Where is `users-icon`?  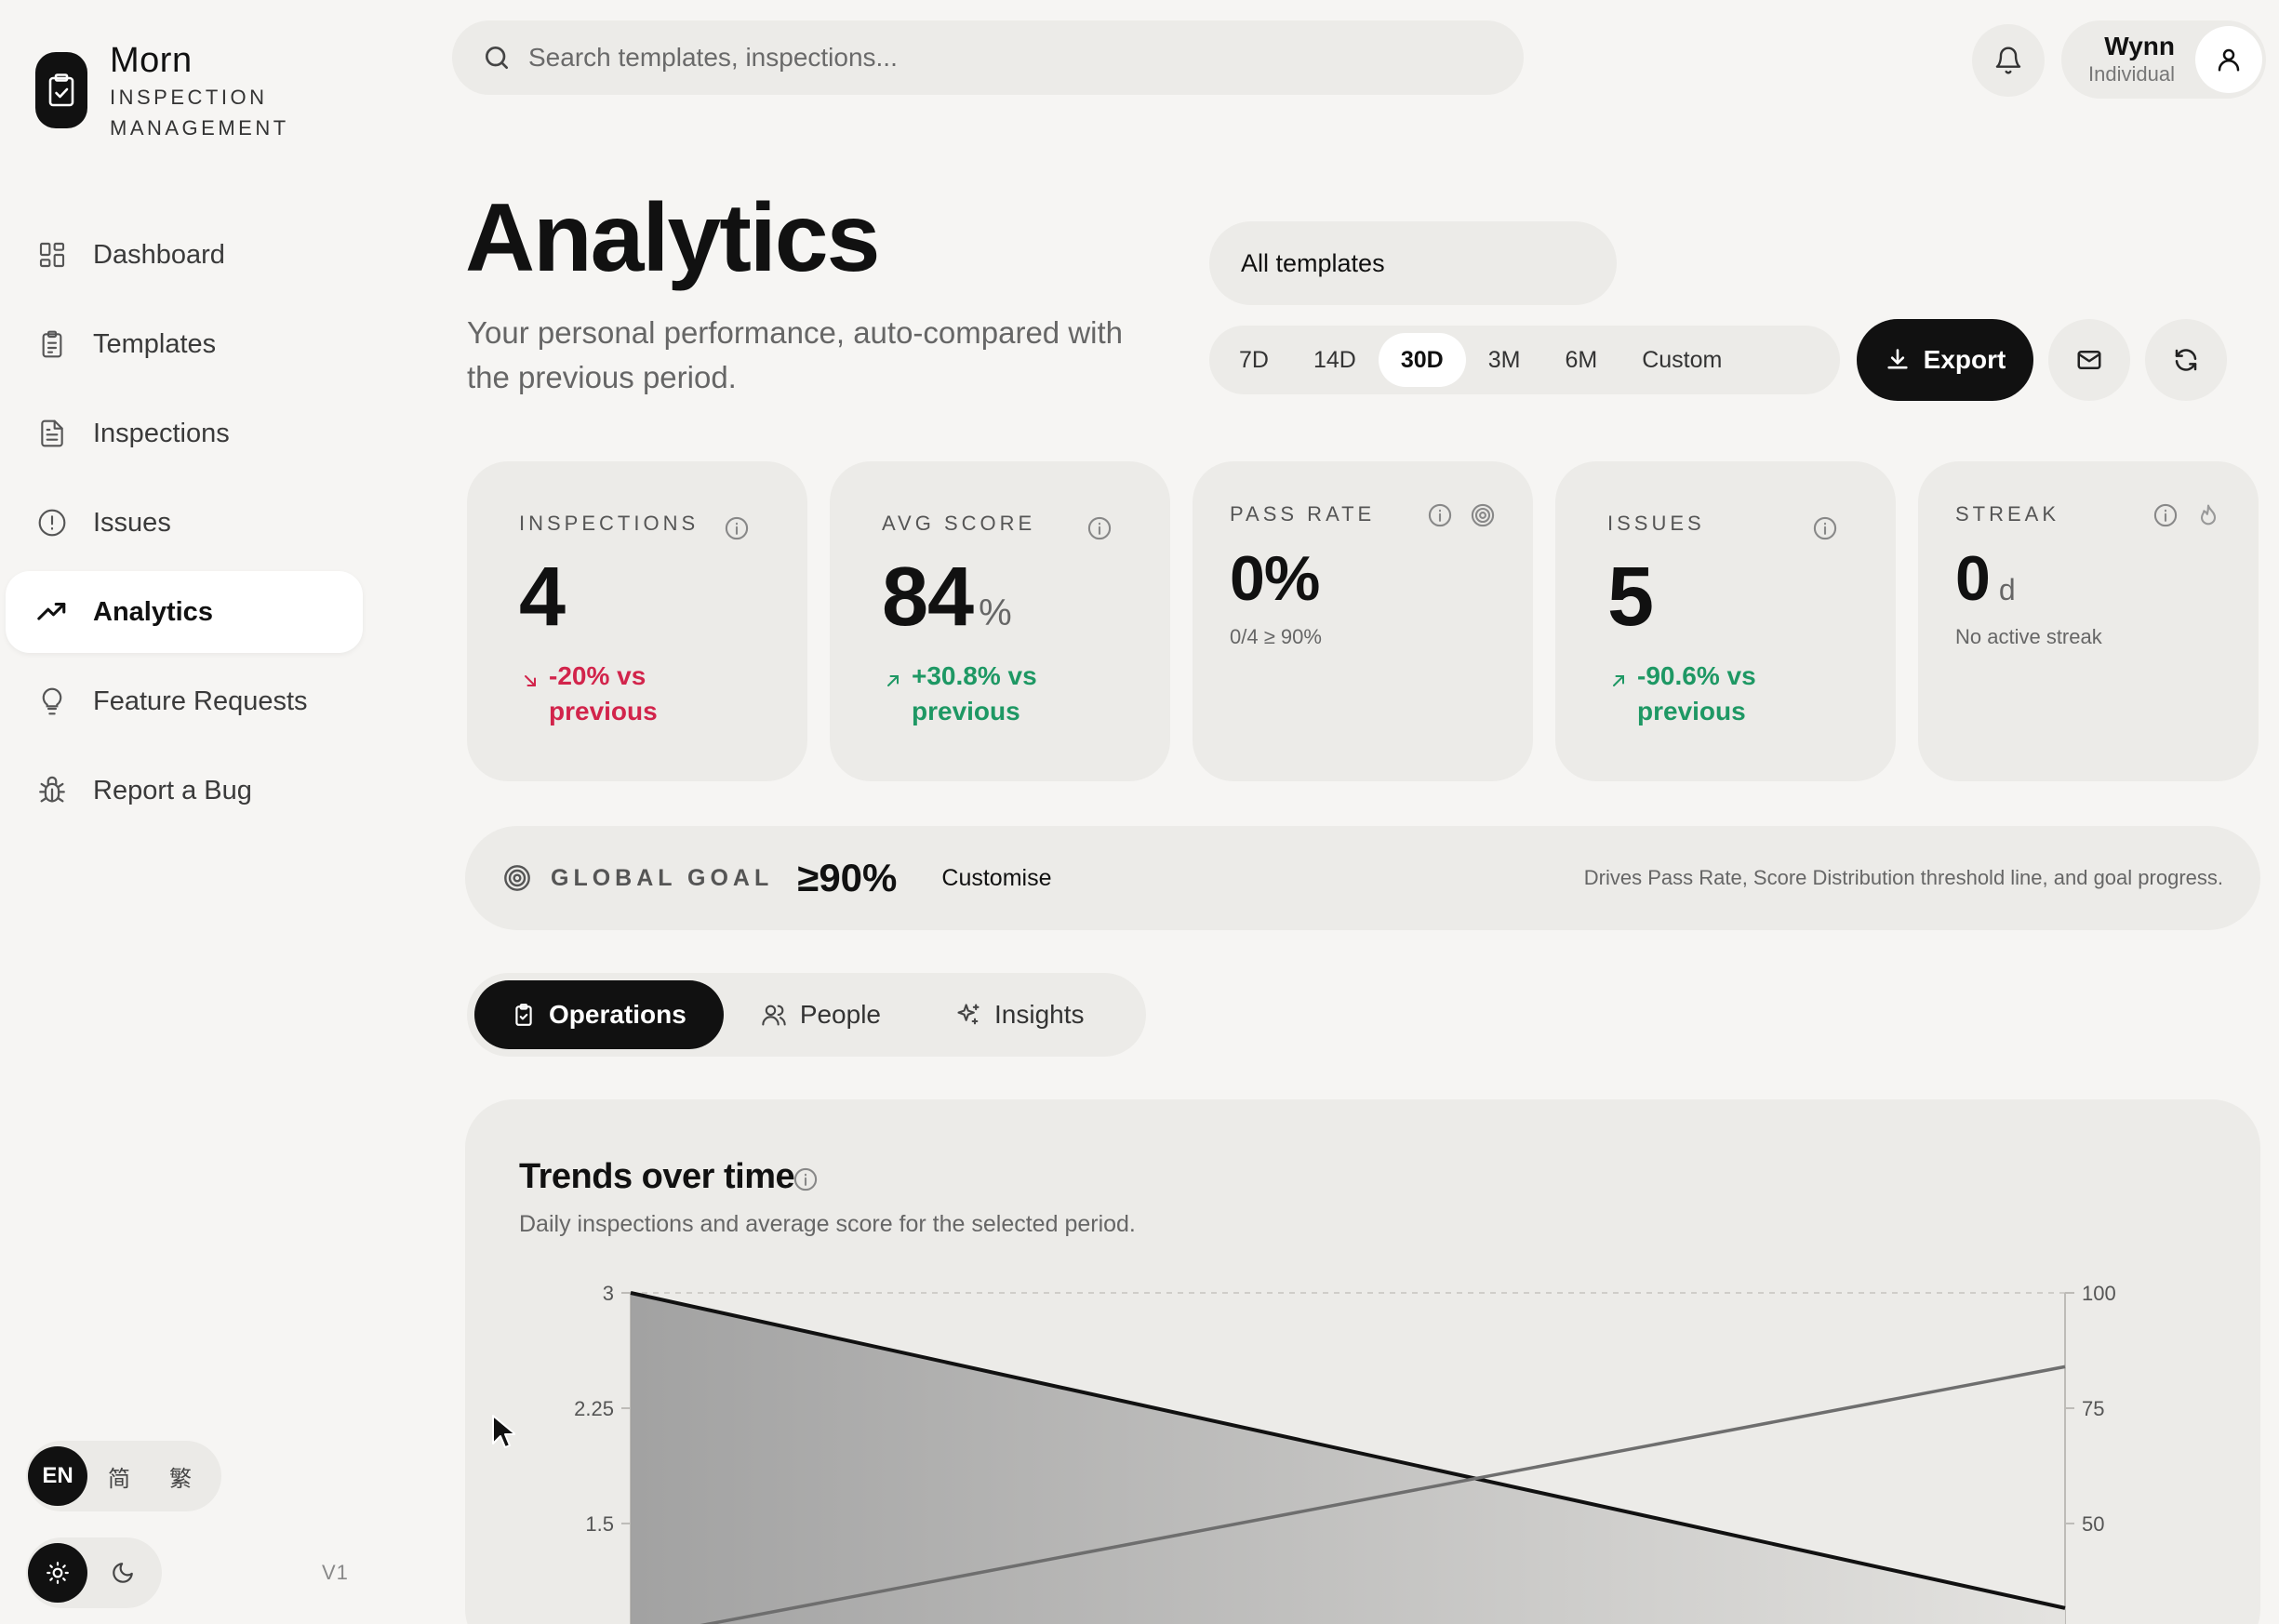
users-icon is located at coordinates (774, 1015).